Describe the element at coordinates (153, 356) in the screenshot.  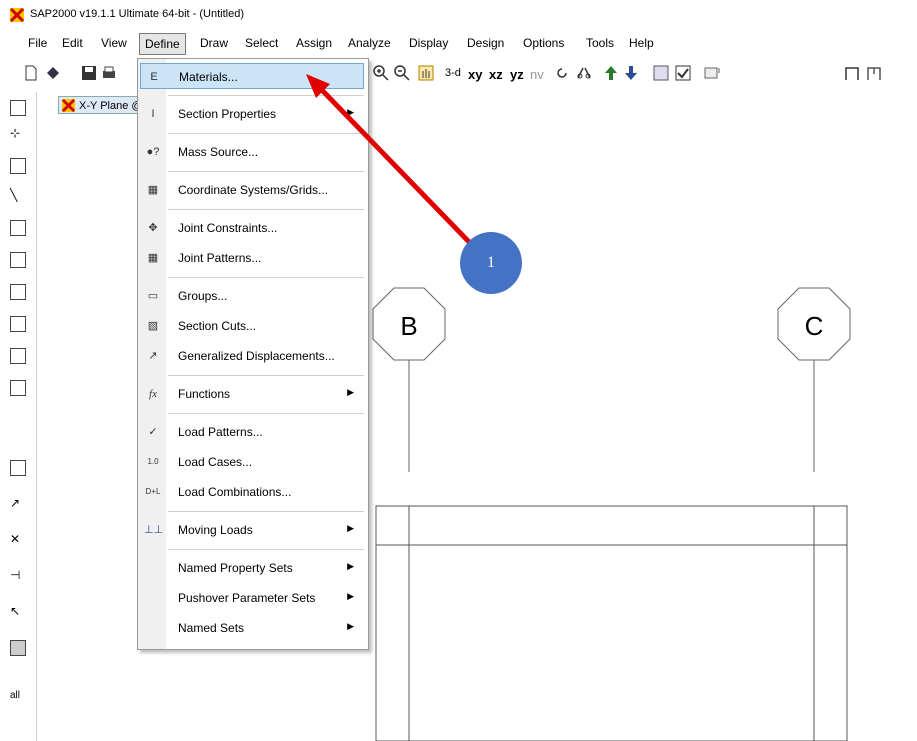
I see `displacement-icon: ↗` at that location.